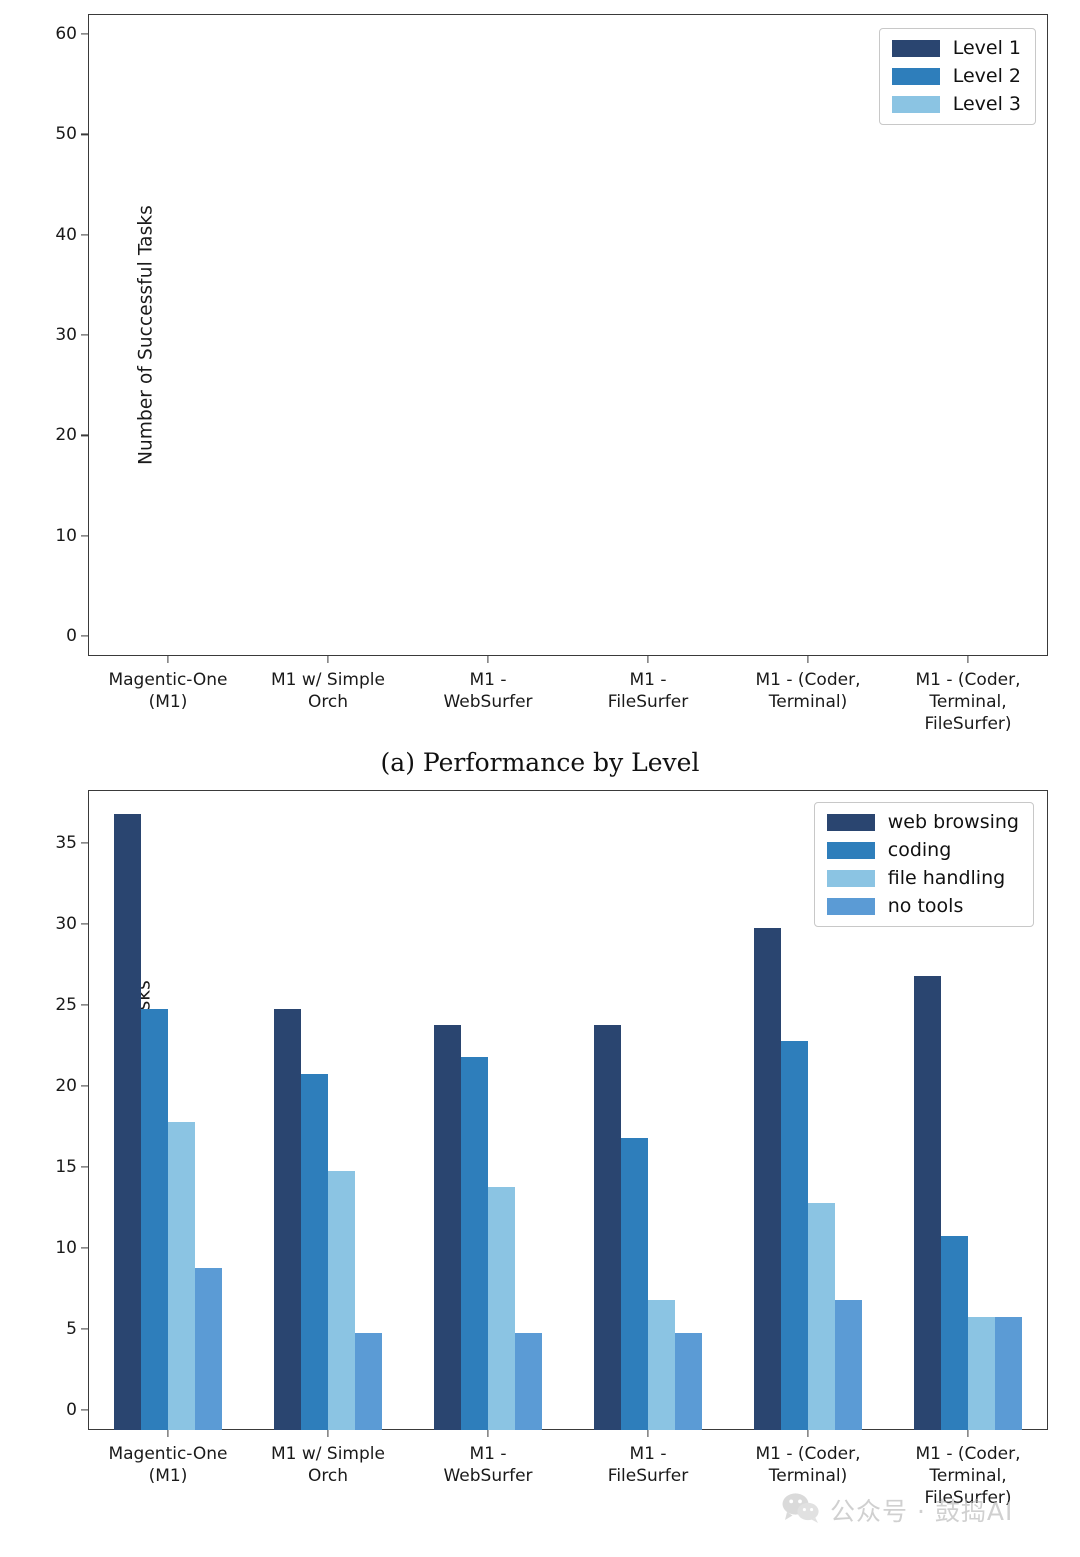 The width and height of the screenshot is (1080, 1557). Describe the element at coordinates (328, 695) in the screenshot. I see `chart-a-x-category-1: M1 w/ Simple Orch` at that location.